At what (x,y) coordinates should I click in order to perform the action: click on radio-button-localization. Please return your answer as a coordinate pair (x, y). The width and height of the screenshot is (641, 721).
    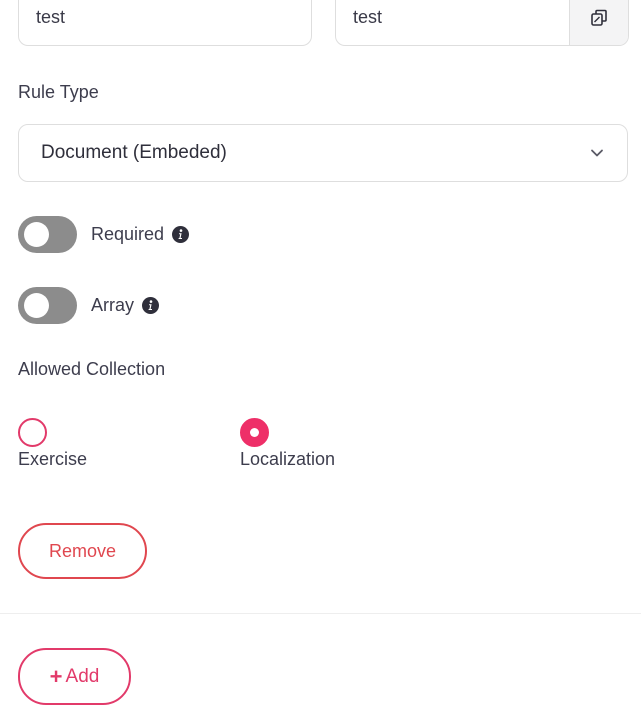
    Looking at the image, I should click on (254, 432).